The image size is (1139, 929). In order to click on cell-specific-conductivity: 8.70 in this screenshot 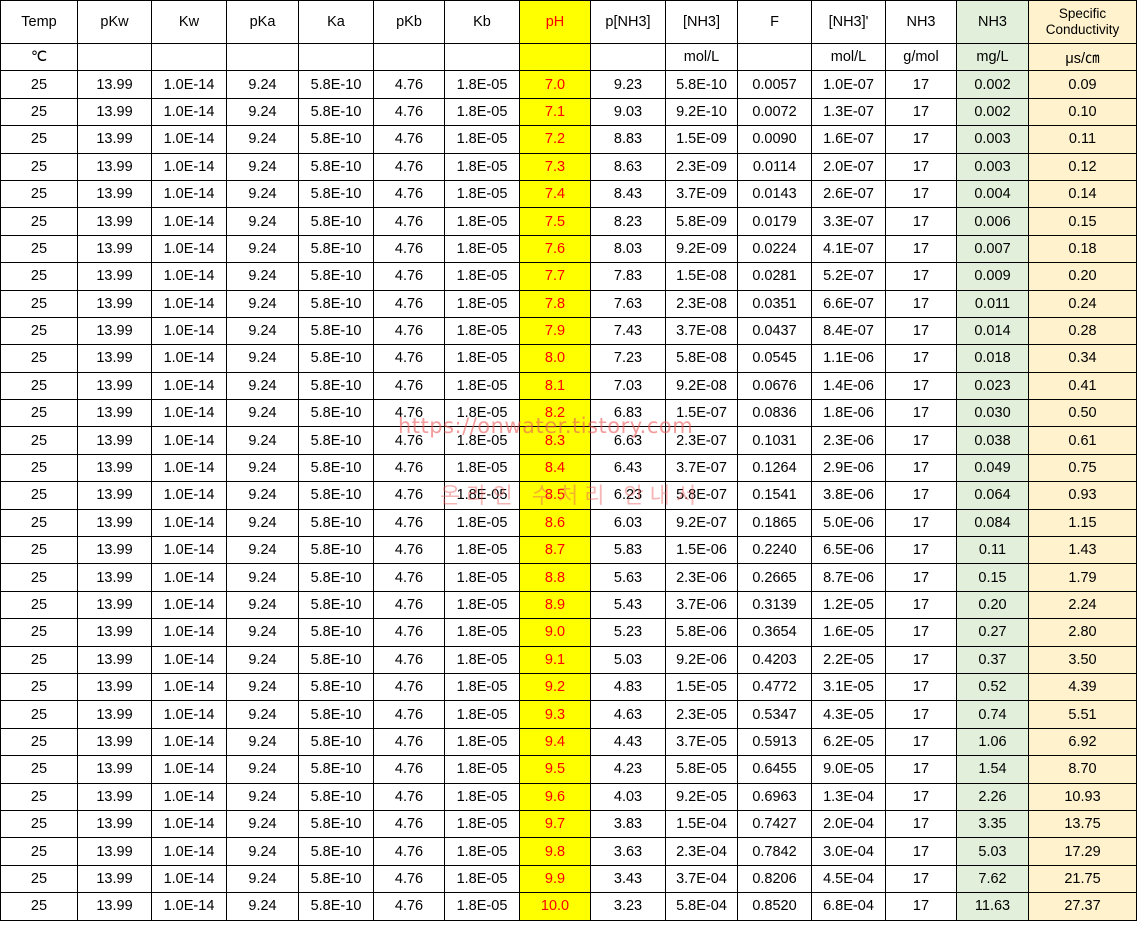, I will do `click(1082, 769)`.